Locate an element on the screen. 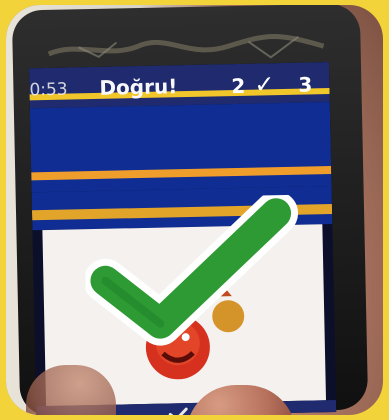 The height and width of the screenshot is (420, 389). result-title: Doğru! is located at coordinates (138, 87).